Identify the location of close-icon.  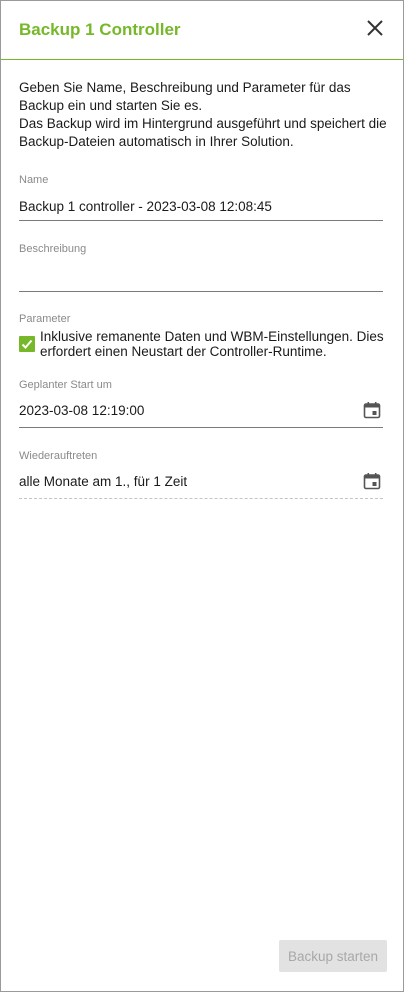
(375, 28).